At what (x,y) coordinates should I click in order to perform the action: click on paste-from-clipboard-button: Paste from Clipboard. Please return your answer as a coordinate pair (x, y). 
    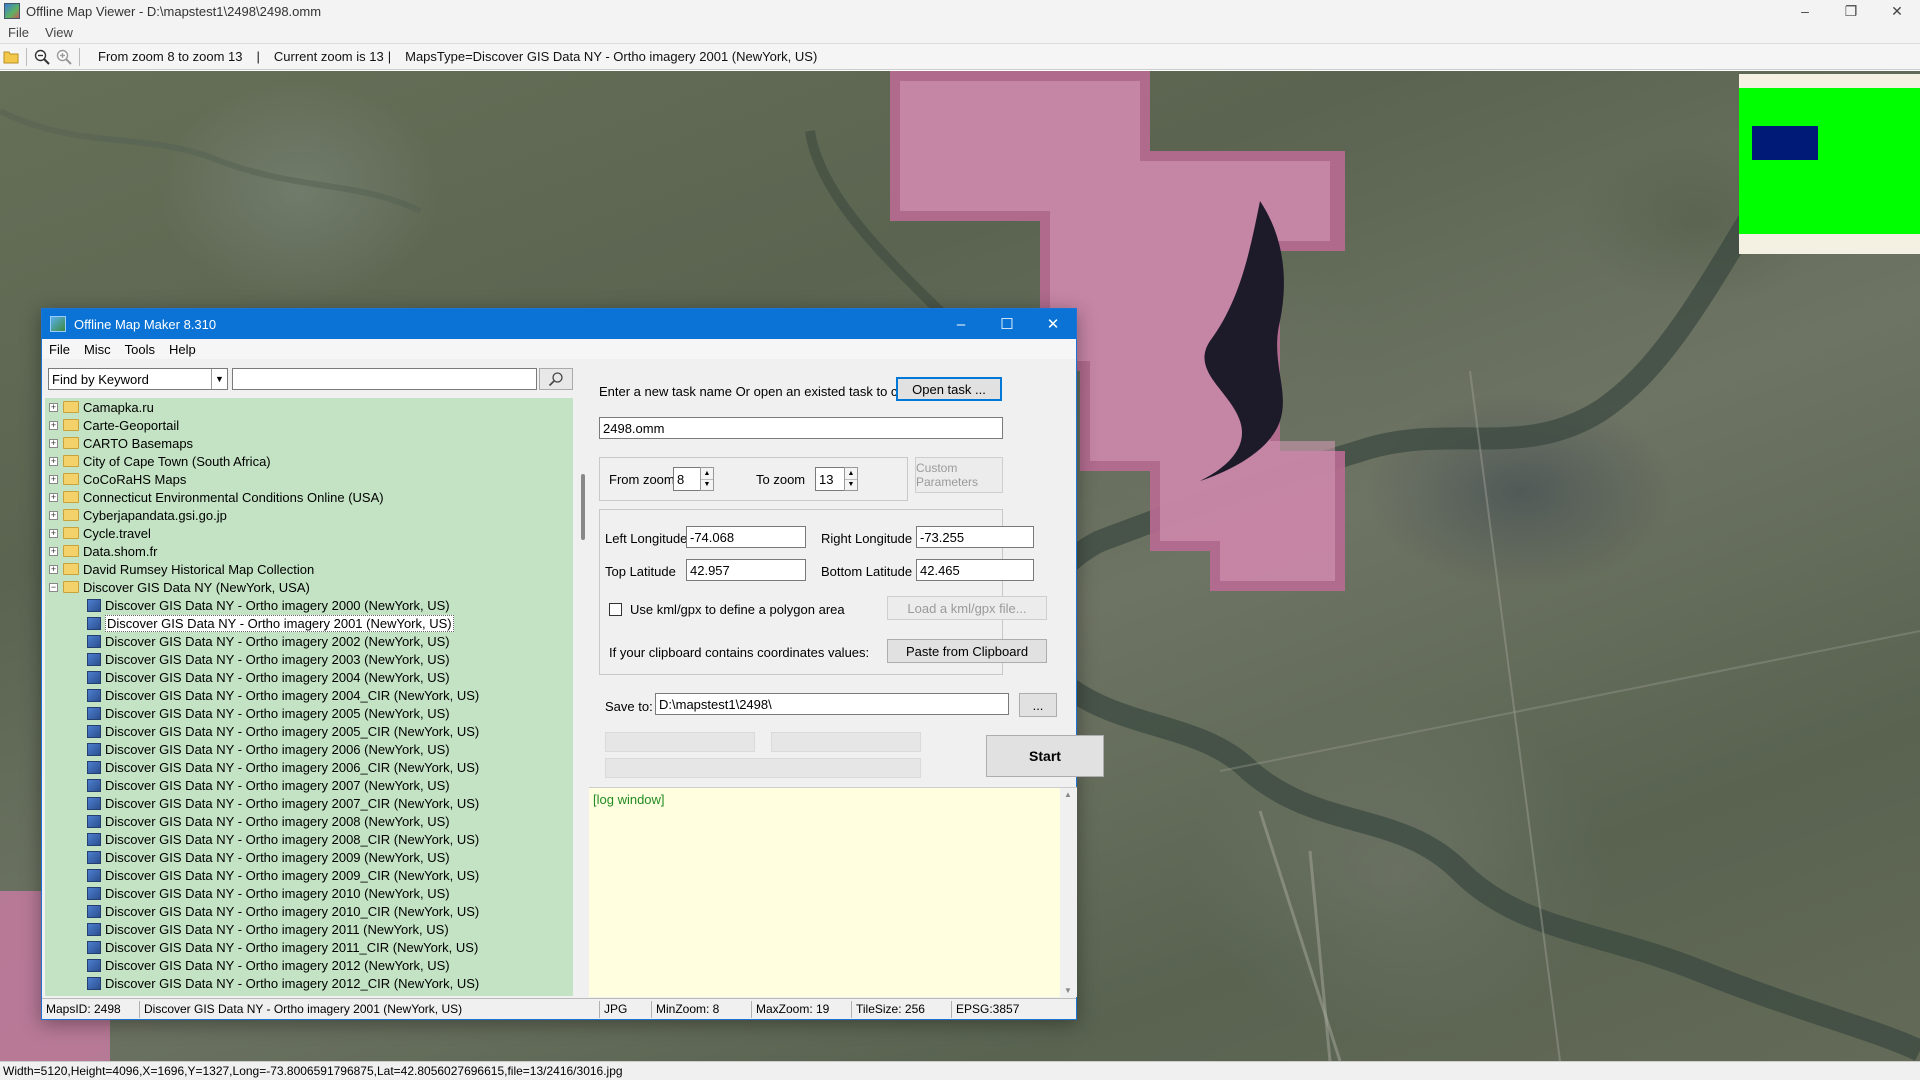
    Looking at the image, I should click on (967, 651).